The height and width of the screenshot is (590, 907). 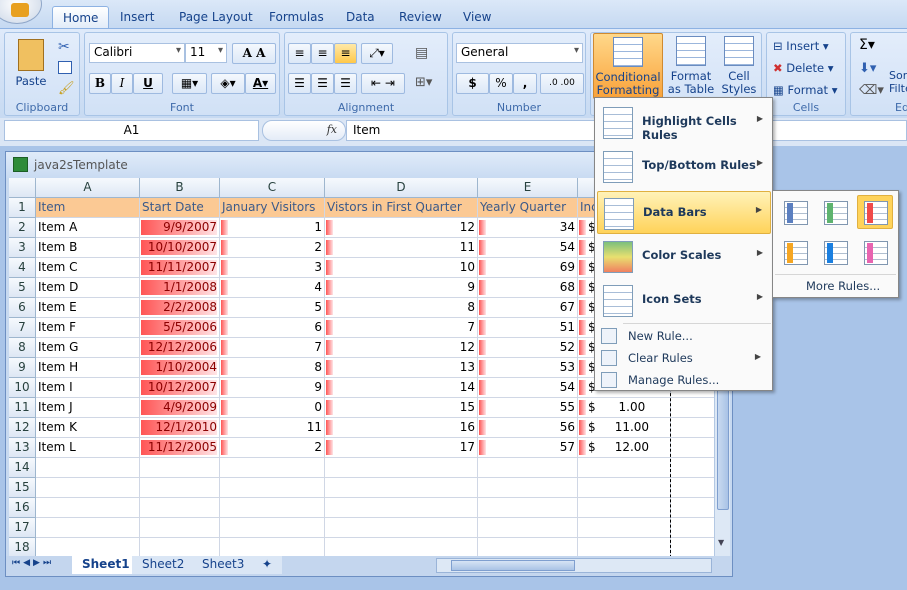 I want to click on table-cell: Item F, so click(x=88, y=328).